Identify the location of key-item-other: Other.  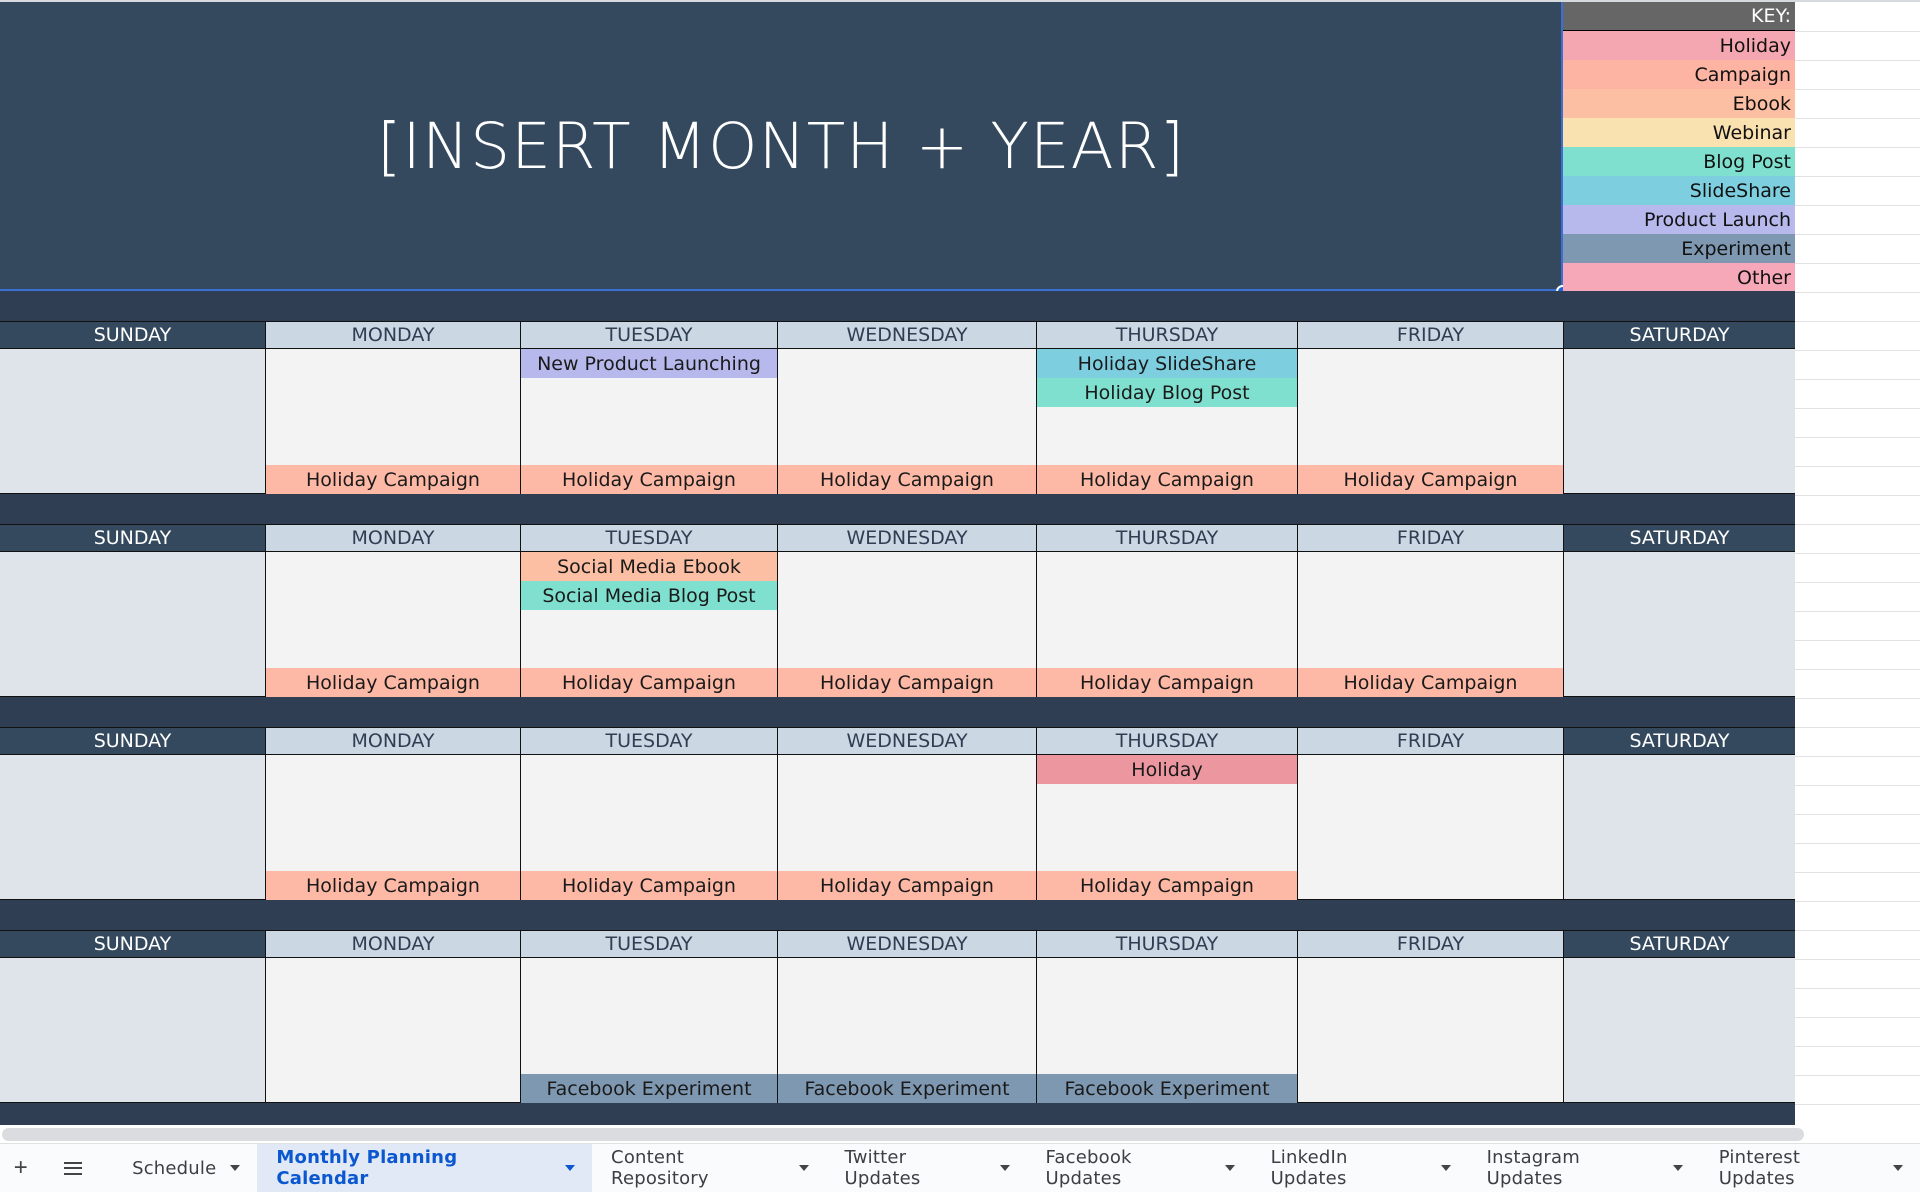
(1679, 277).